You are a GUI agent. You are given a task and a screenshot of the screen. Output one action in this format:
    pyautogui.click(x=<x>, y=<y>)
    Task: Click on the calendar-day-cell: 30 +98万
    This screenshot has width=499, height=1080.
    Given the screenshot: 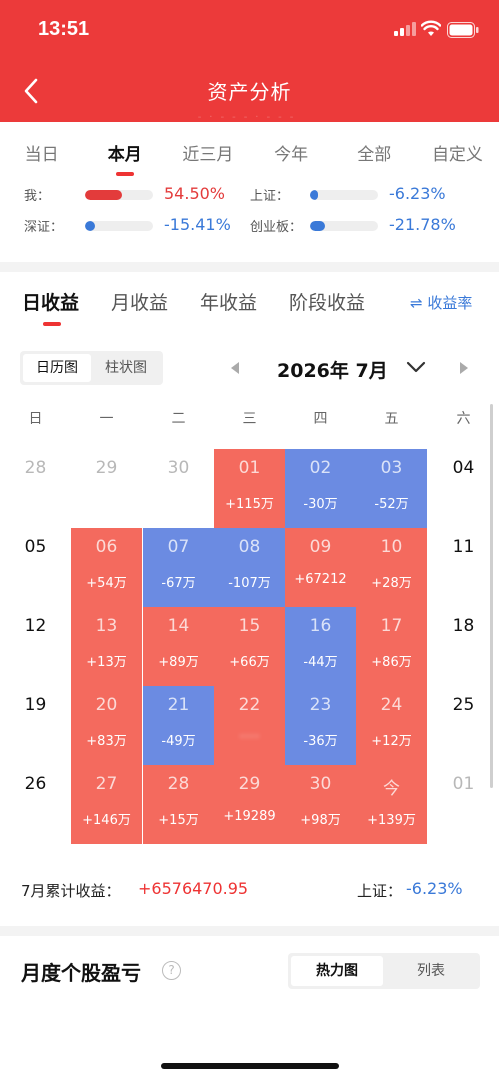 What is the action you would take?
    pyautogui.click(x=320, y=804)
    